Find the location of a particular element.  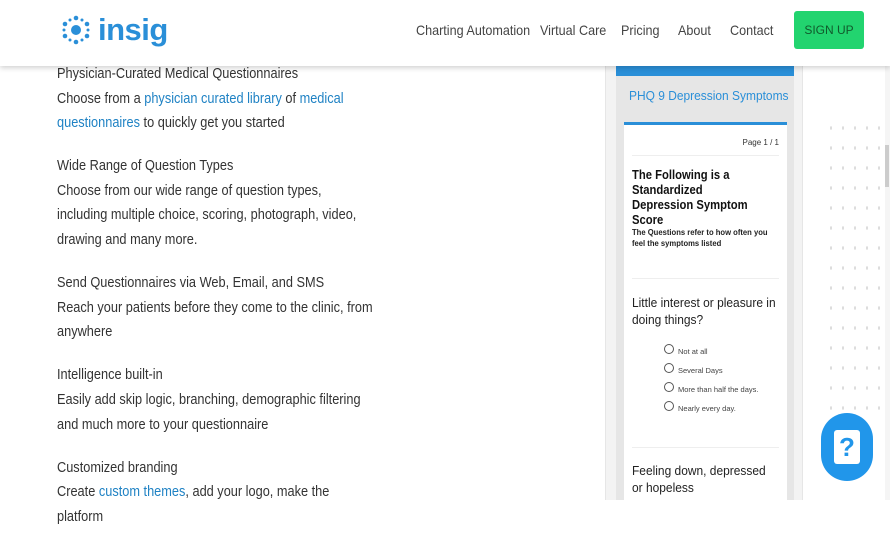

feature-text: Create is located at coordinates (78, 492).